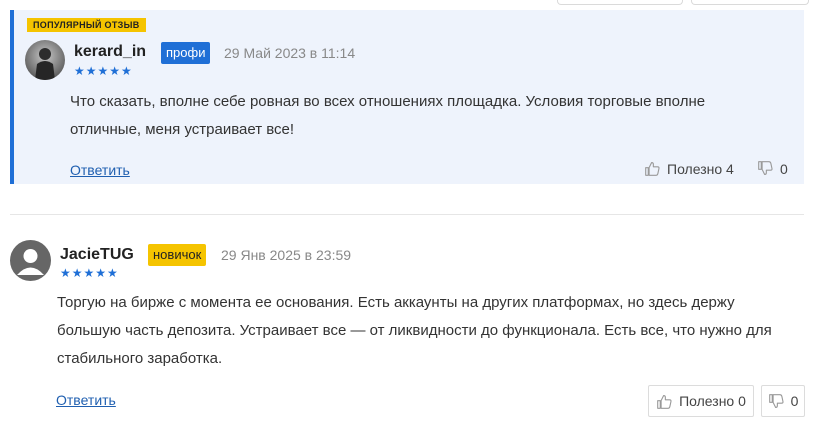  Describe the element at coordinates (86, 25) in the screenshot. I see `popular-review-badge: ПОПУЛЯРНЫЙ ОТЗЫВ` at that location.